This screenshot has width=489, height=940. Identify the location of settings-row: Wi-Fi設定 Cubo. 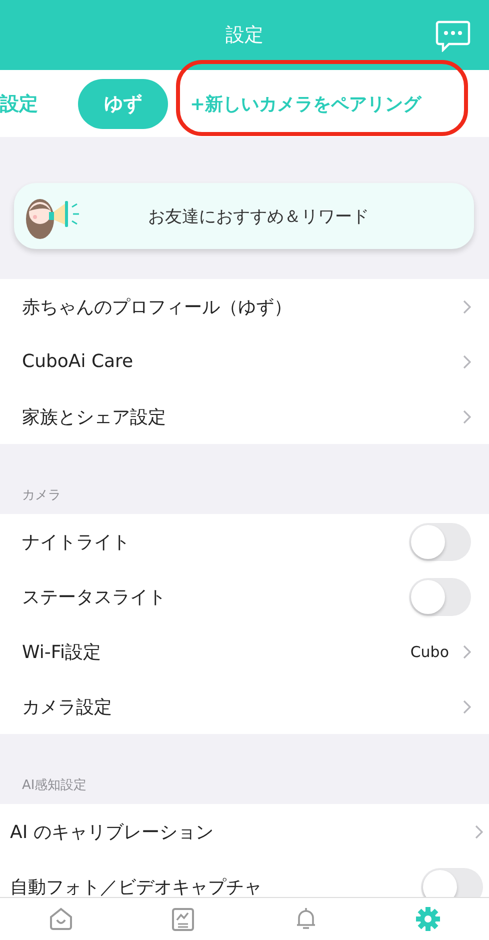
(244, 651).